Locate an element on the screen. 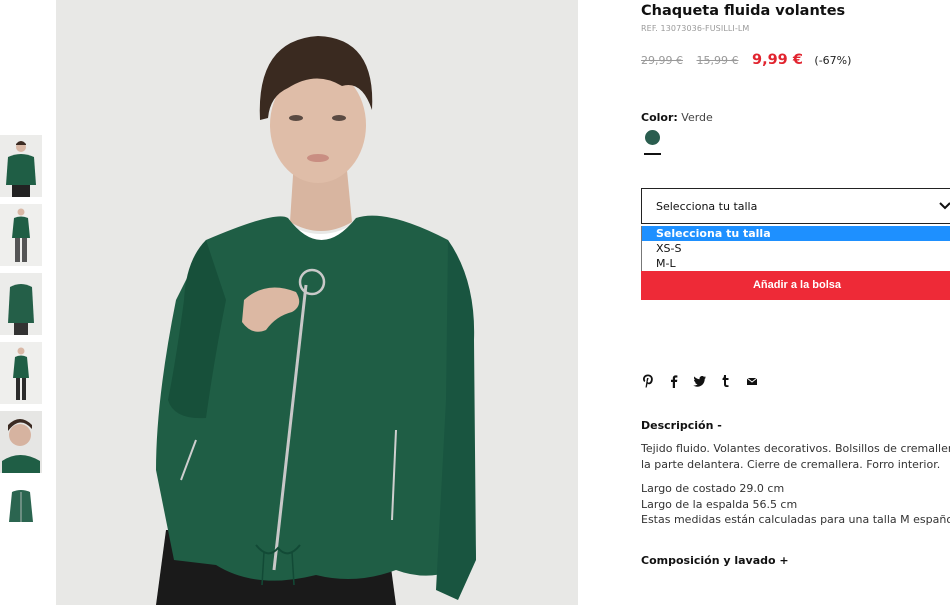 The width and height of the screenshot is (950, 605). description-heading: Descripción - is located at coordinates (681, 425).